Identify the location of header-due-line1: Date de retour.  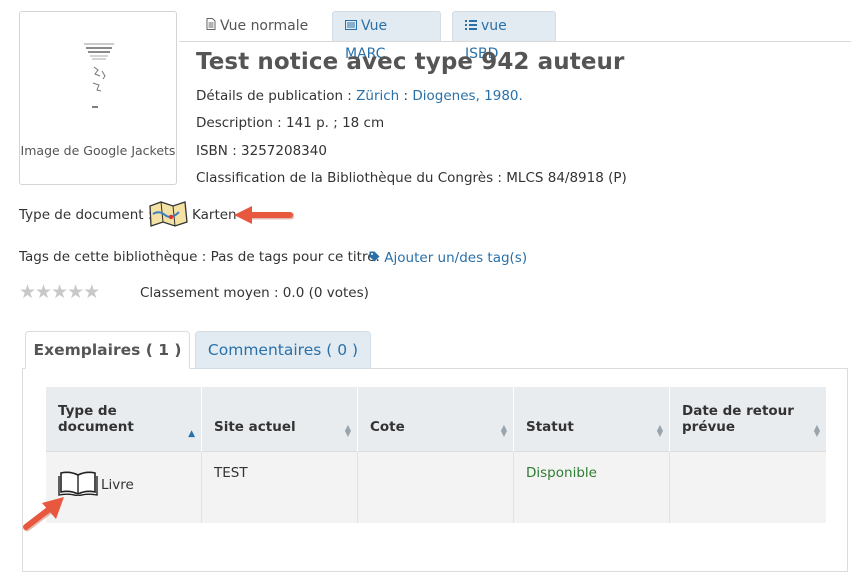
(738, 411).